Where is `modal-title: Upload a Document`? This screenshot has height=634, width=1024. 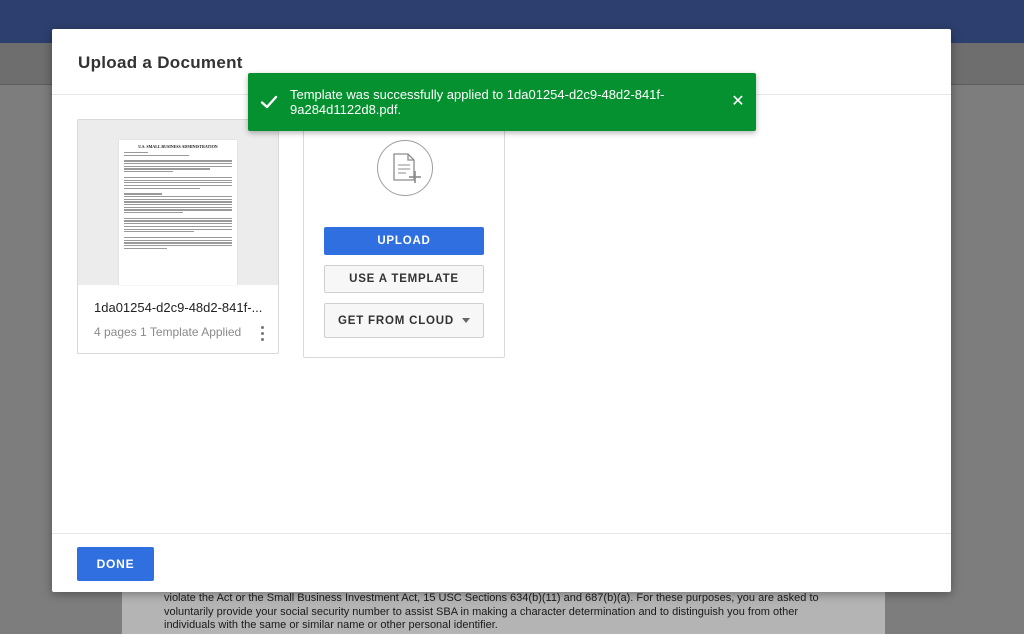
modal-title: Upload a Document is located at coordinates (160, 62).